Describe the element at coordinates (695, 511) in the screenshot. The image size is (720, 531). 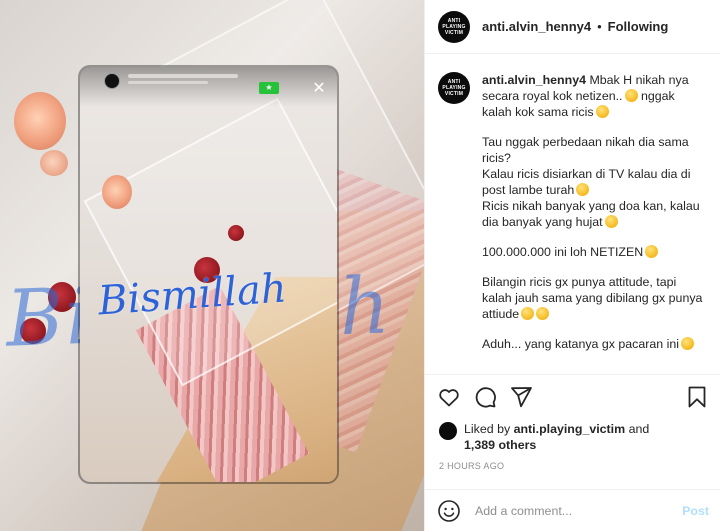
I see `post-comment-button: Post` at that location.